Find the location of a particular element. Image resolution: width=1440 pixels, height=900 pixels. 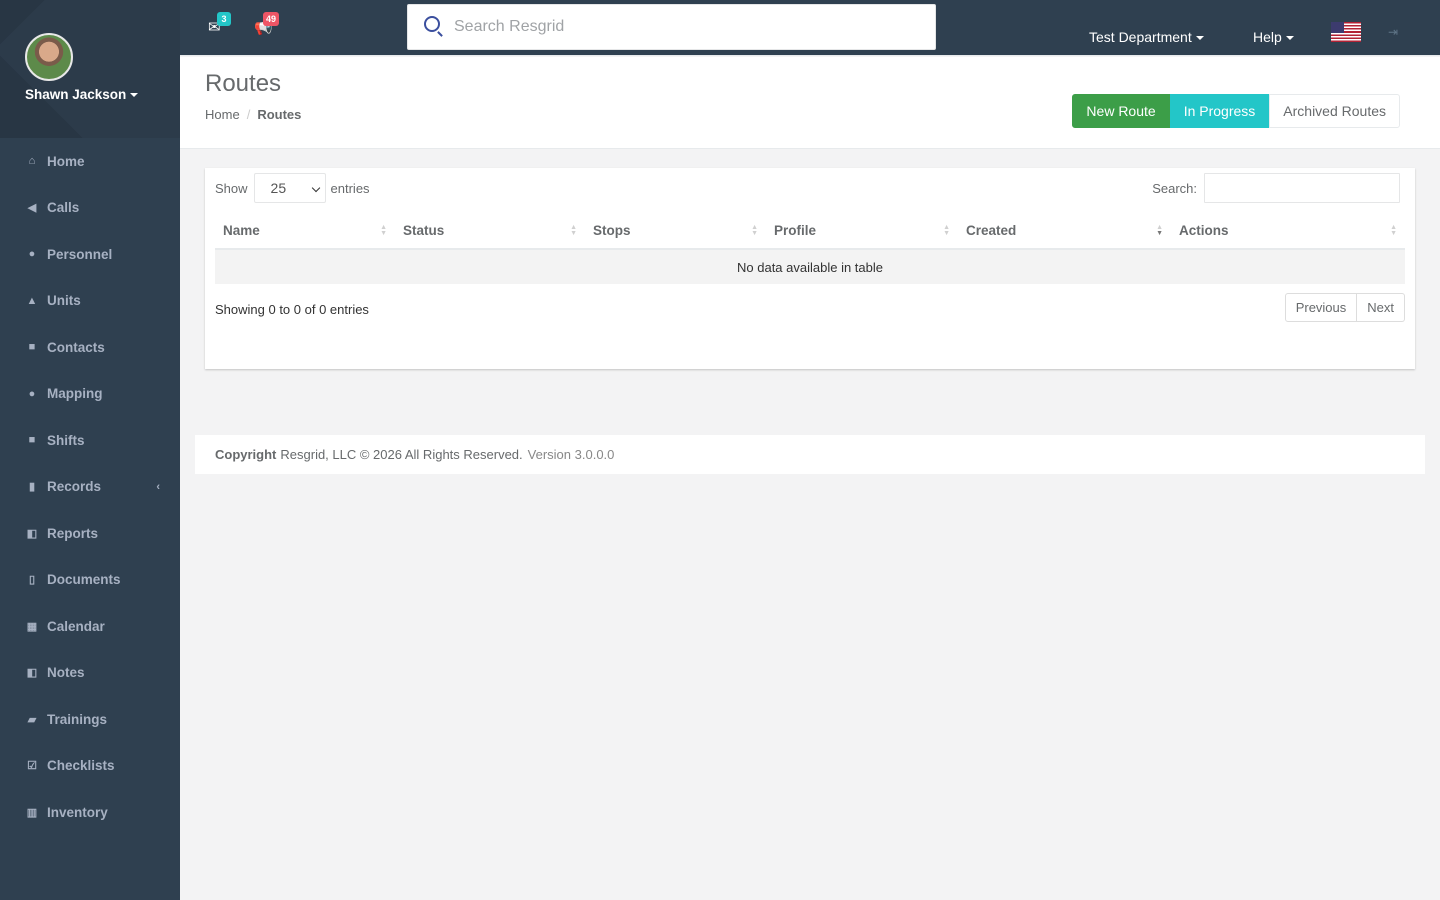

sidebar-item-home: ⌂ Home is located at coordinates (90, 161).